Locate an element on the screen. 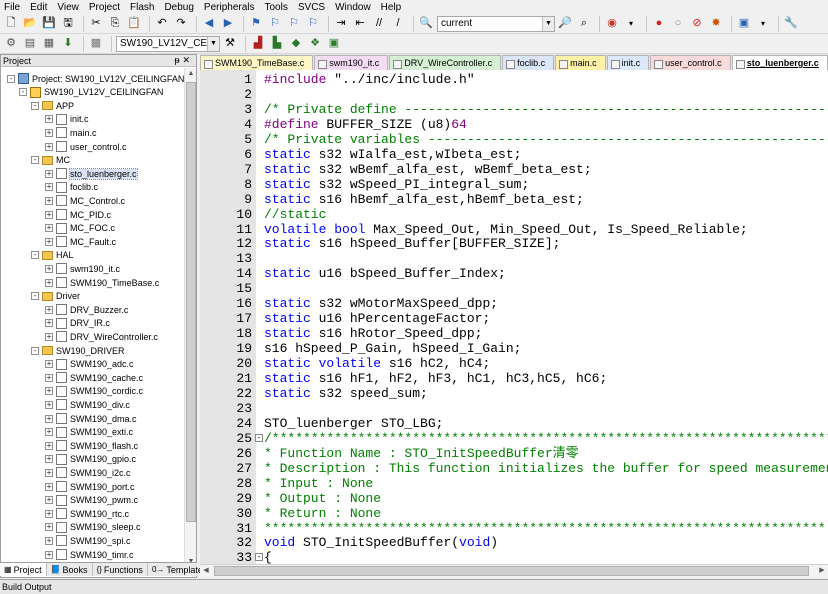 This screenshot has width=828, height=594. code-line: 15 is located at coordinates (514, 288).